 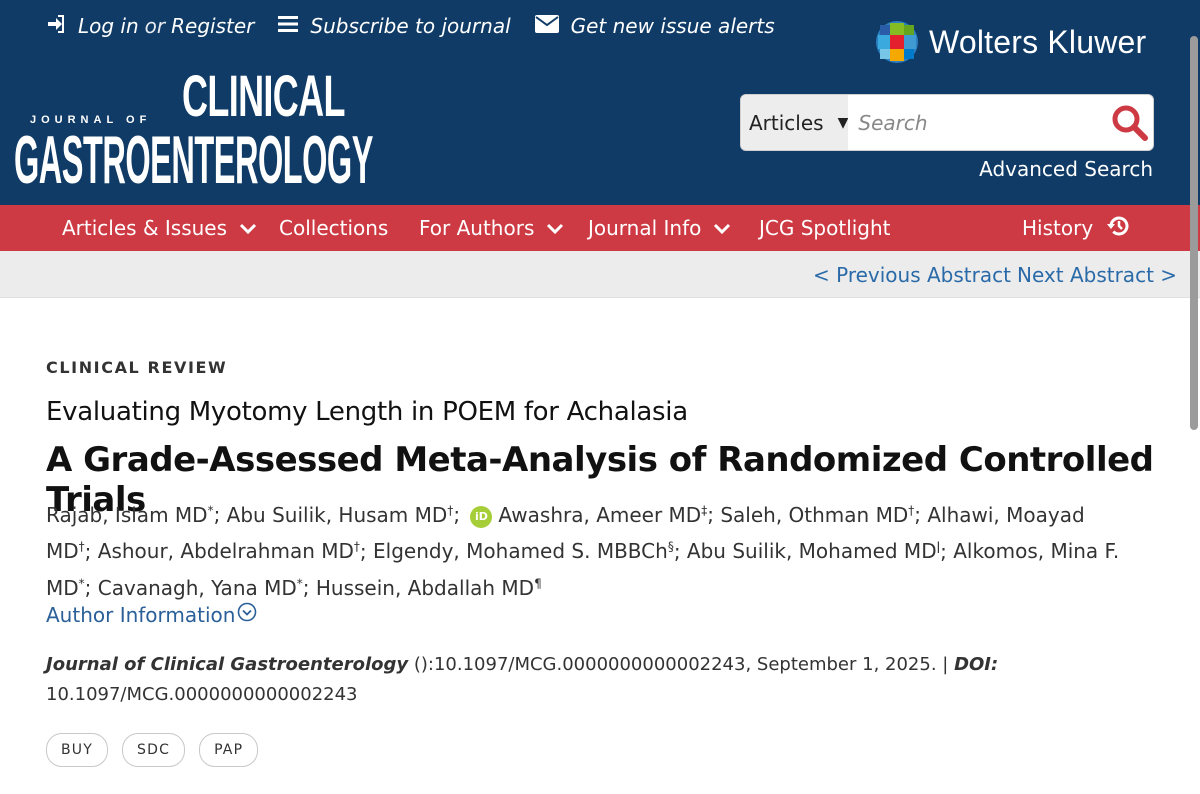 I want to click on author-name: Abu Suilik, Husam MD, so click(x=337, y=515).